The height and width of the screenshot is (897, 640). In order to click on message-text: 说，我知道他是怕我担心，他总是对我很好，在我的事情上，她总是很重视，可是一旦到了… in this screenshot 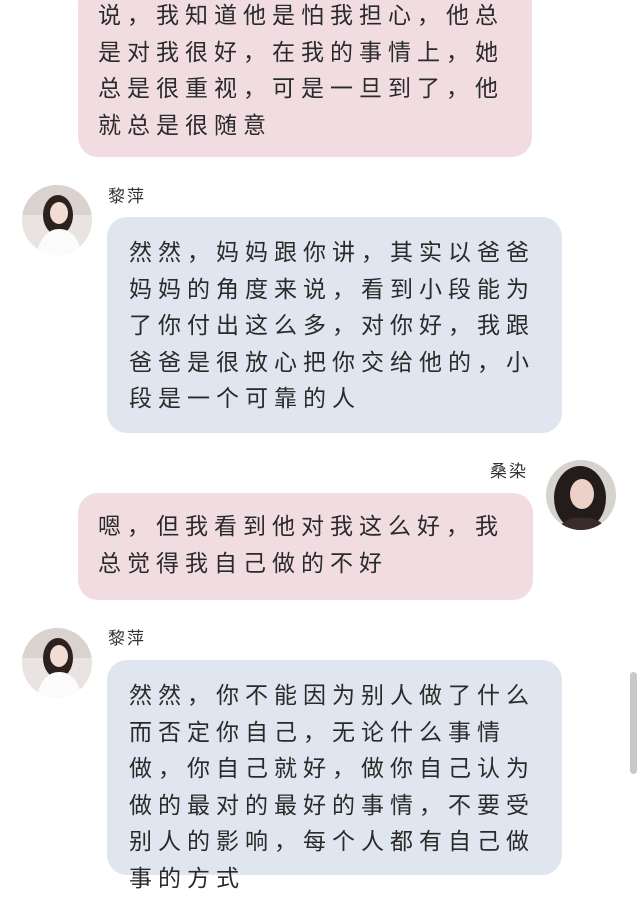, I will do `click(301, 71)`.